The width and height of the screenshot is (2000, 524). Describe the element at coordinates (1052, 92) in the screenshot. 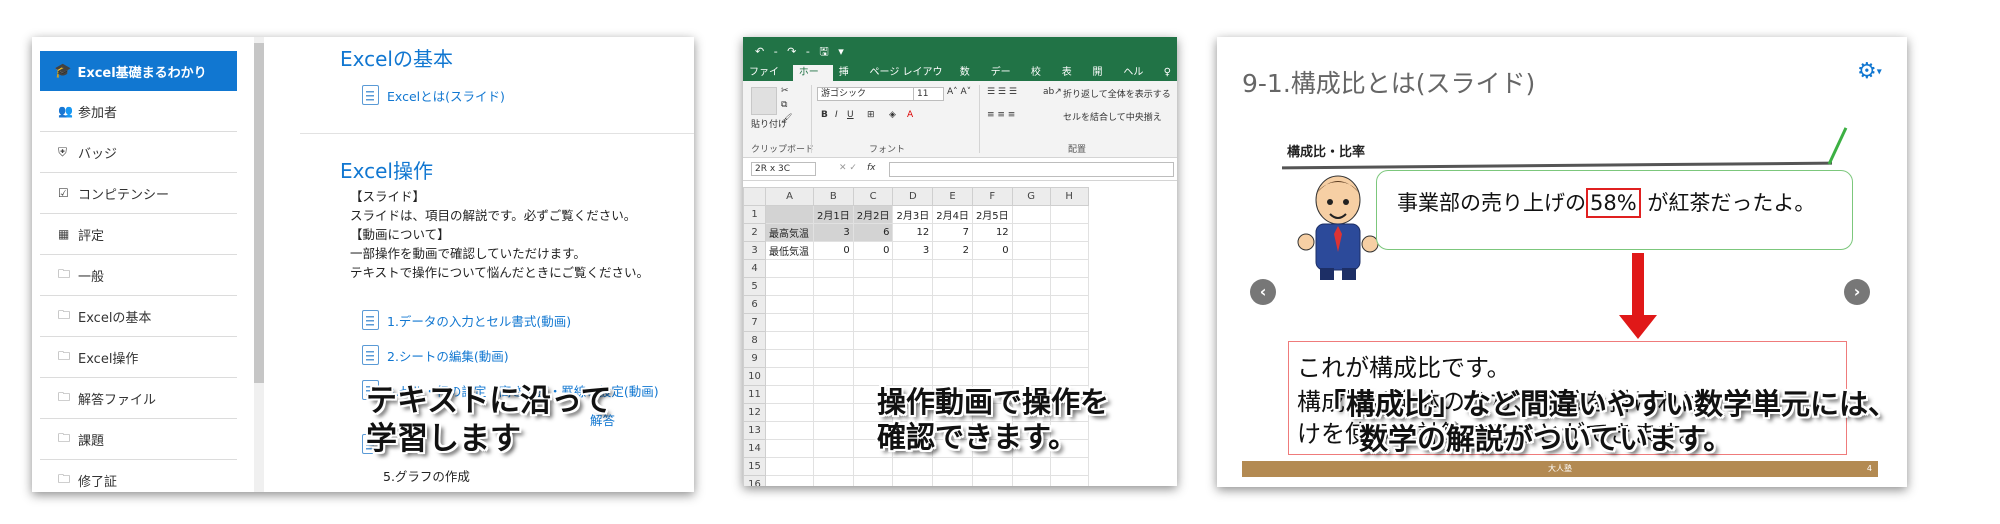

I see `orientation-icon: ab↗` at that location.